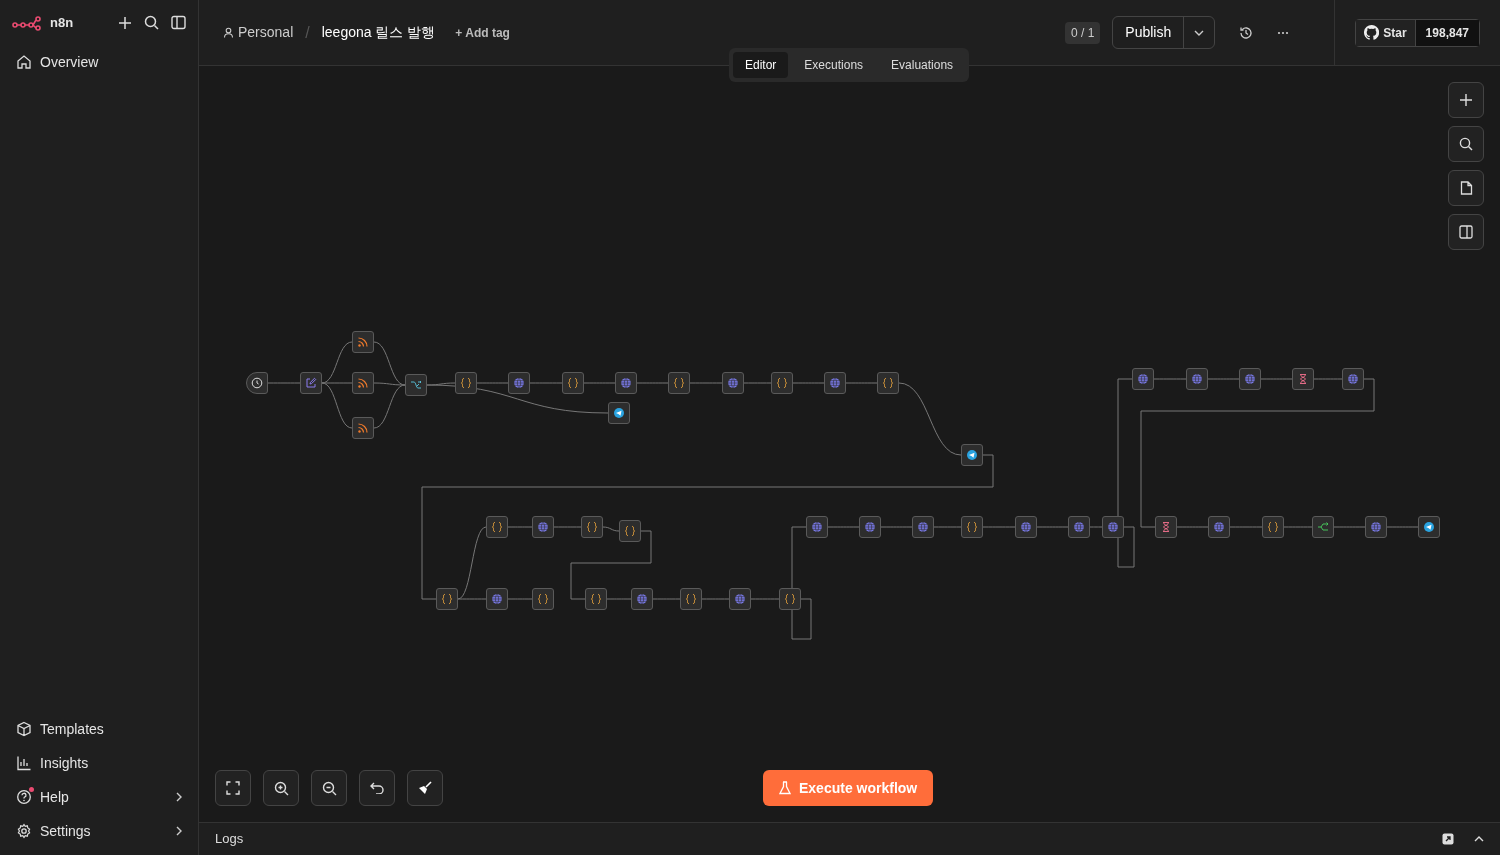 This screenshot has width=1500, height=855. I want to click on view-tab: Evaluations, so click(922, 65).